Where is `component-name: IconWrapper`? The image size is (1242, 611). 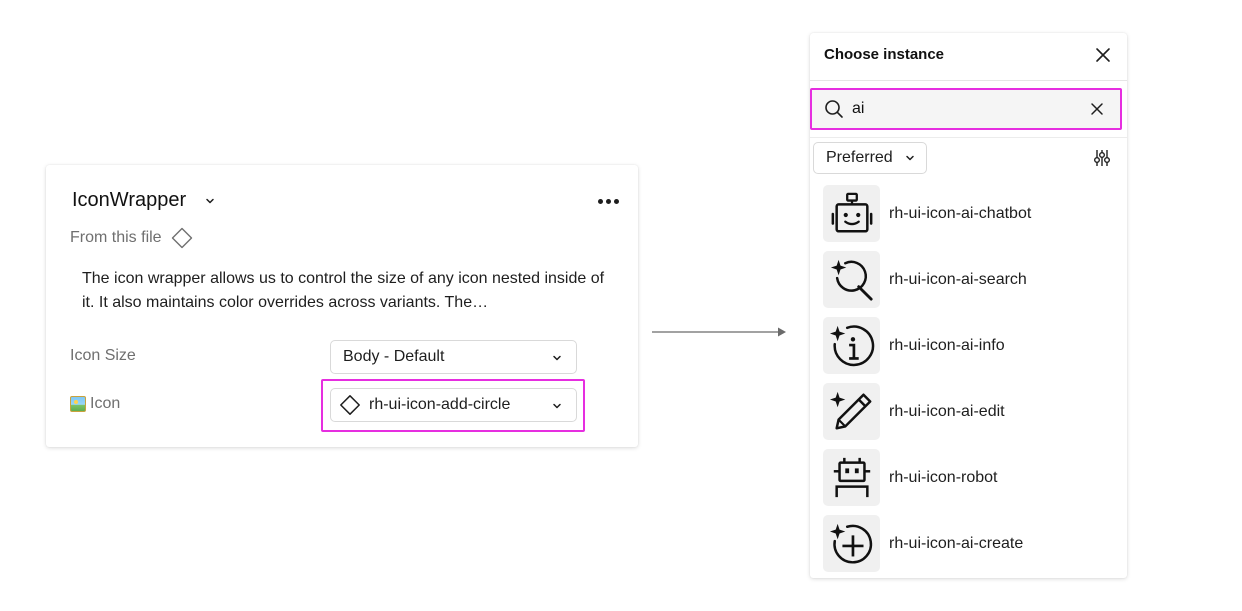
component-name: IconWrapper is located at coordinates (129, 200).